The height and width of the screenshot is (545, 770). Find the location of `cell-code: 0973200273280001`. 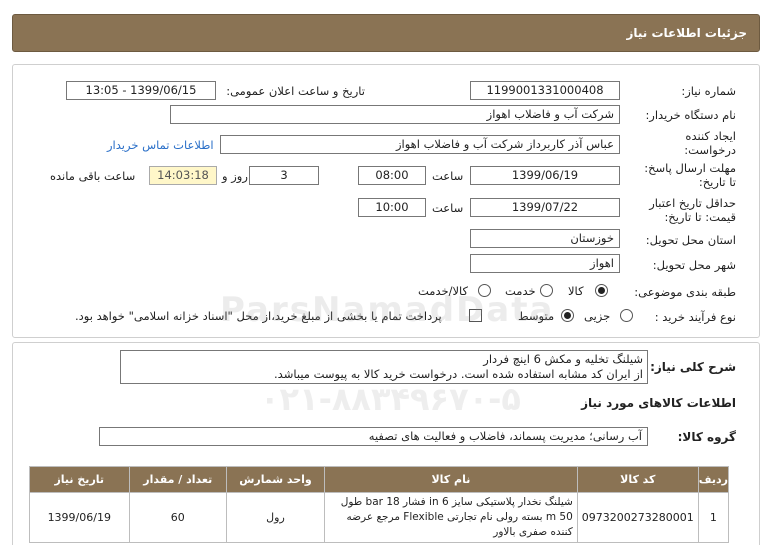

cell-code: 0973200273280001 is located at coordinates (637, 517).